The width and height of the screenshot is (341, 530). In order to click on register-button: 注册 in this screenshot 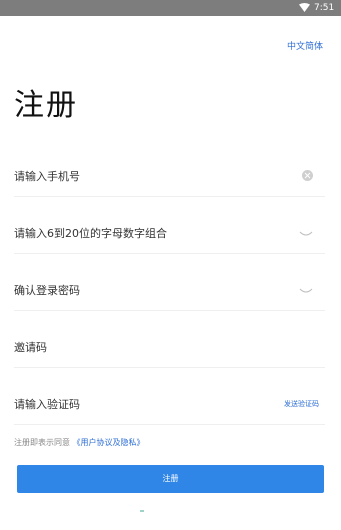, I will do `click(170, 479)`.